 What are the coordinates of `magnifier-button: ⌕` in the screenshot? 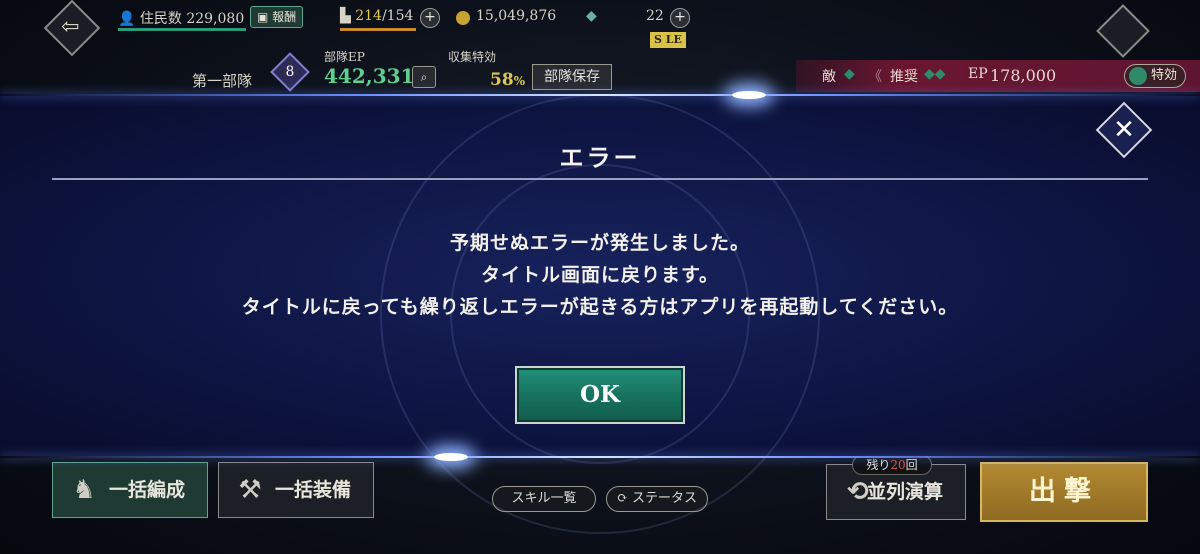 It's located at (424, 77).